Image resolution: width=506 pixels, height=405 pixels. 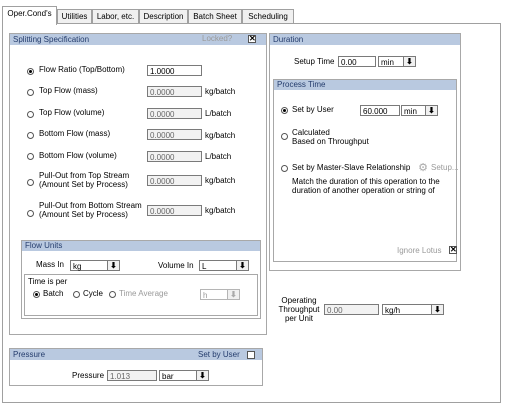 I want to click on process-time-unit-value: min, so click(x=410, y=111).